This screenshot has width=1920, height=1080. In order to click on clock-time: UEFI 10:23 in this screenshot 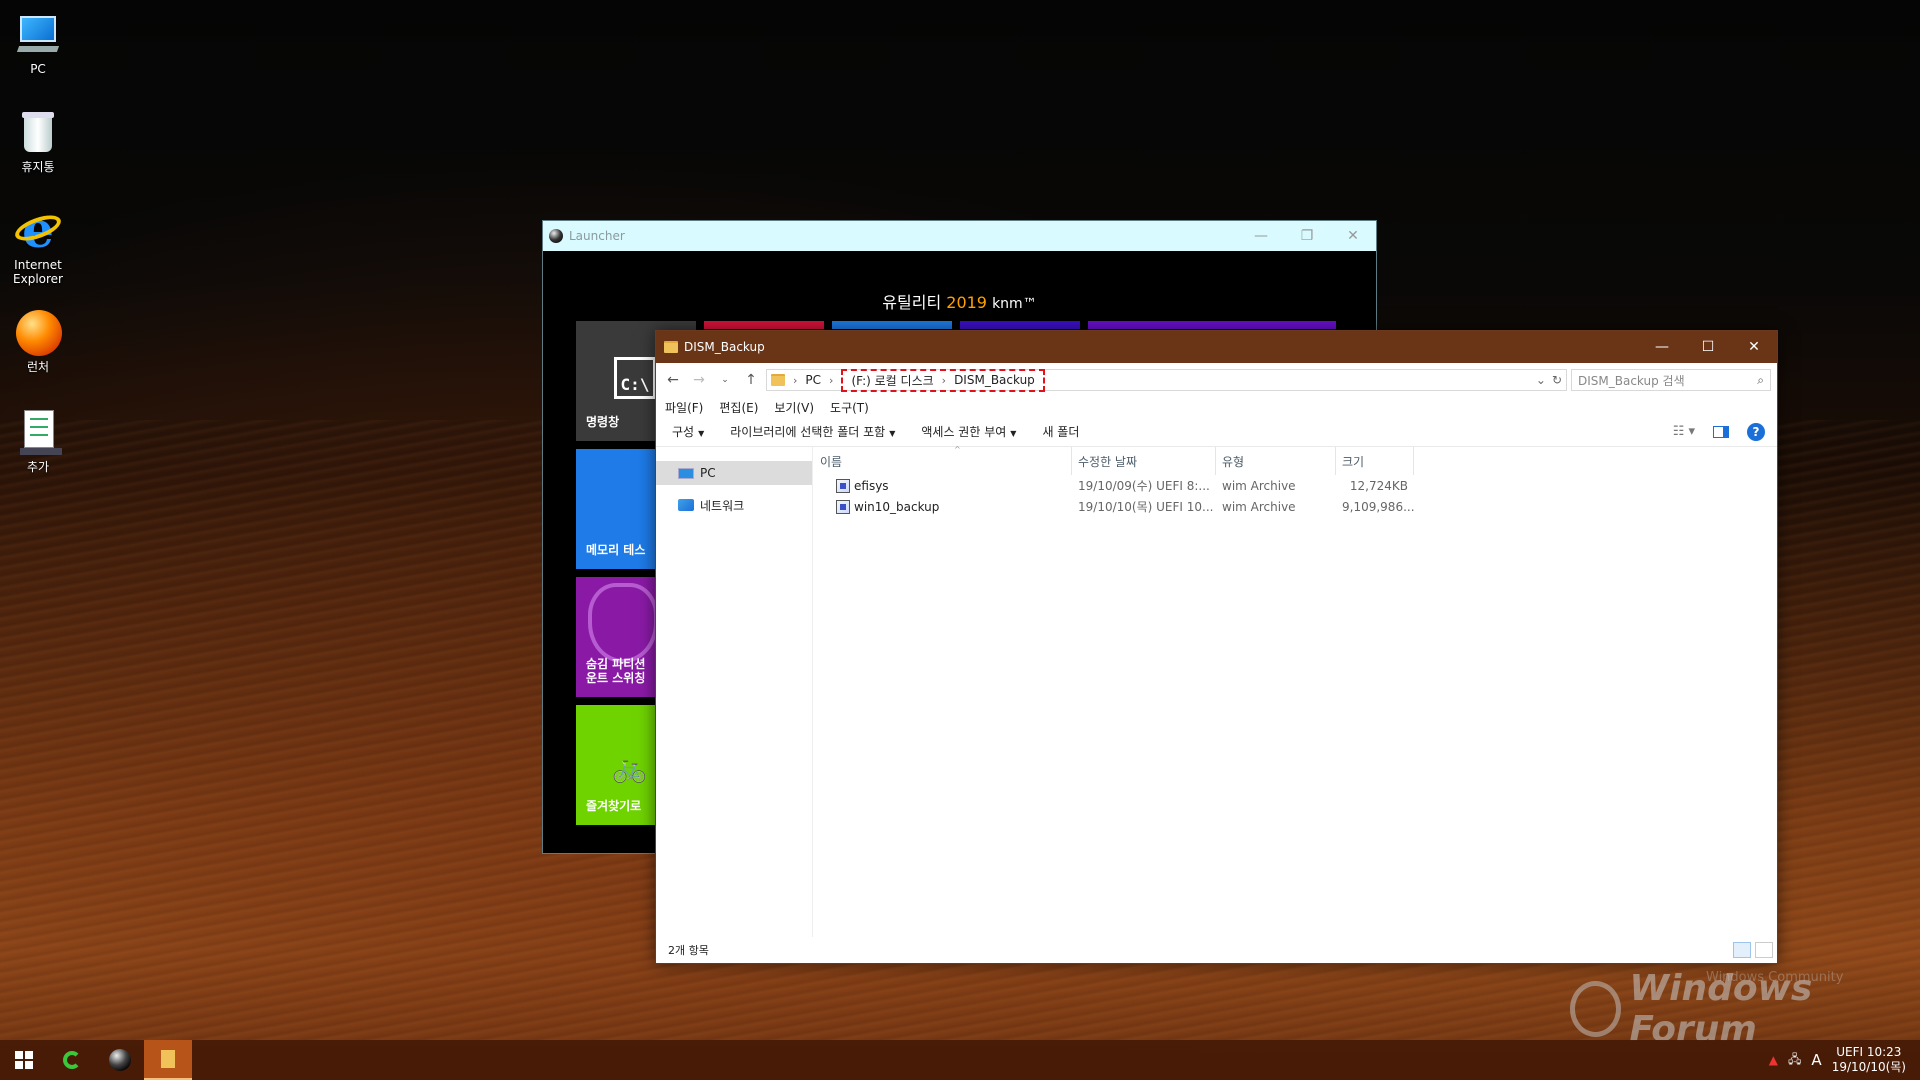, I will do `click(1869, 1052)`.